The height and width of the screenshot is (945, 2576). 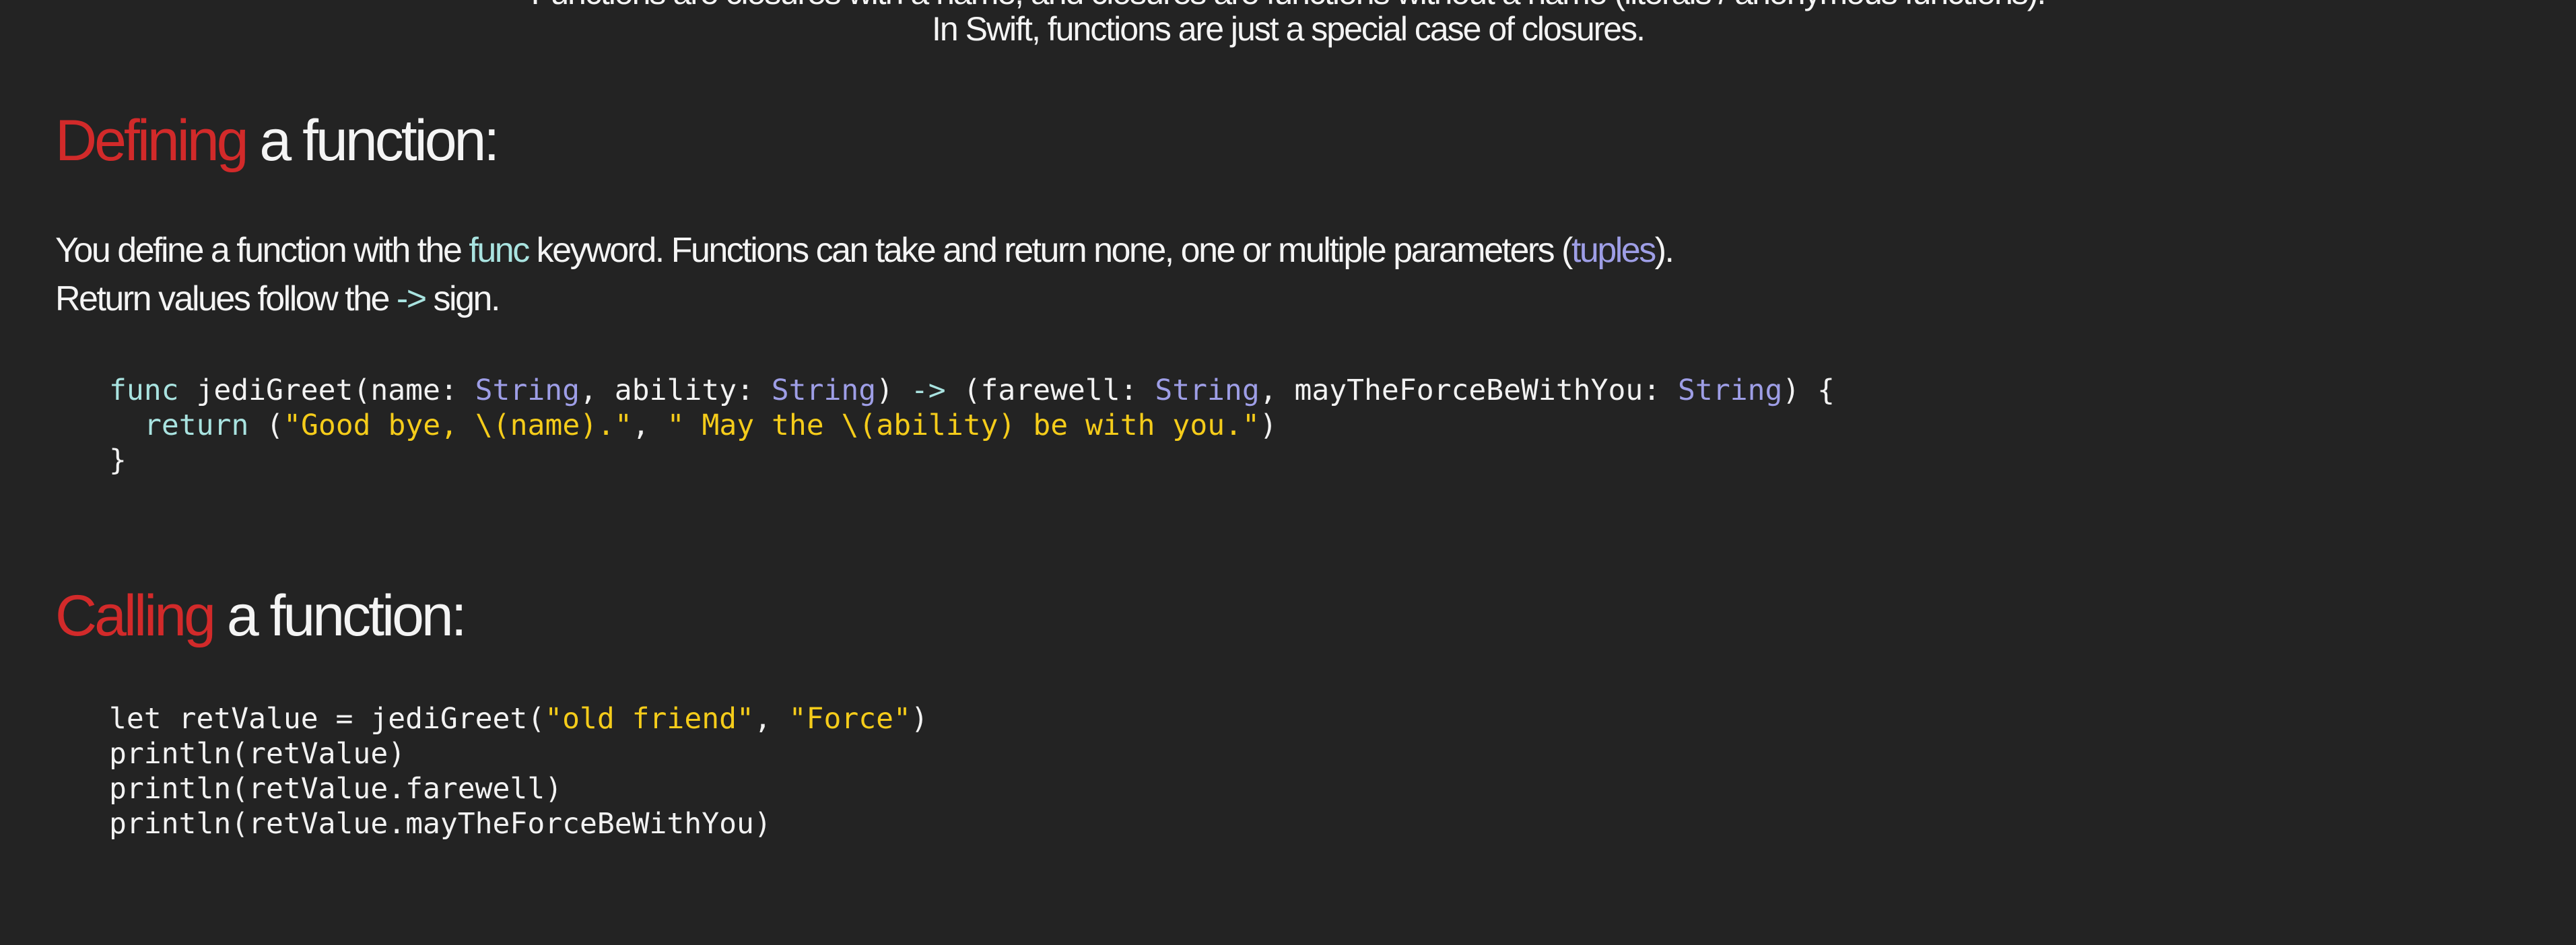 What do you see at coordinates (226, 299) in the screenshot?
I see `para2-text-a: Return values follow the` at bounding box center [226, 299].